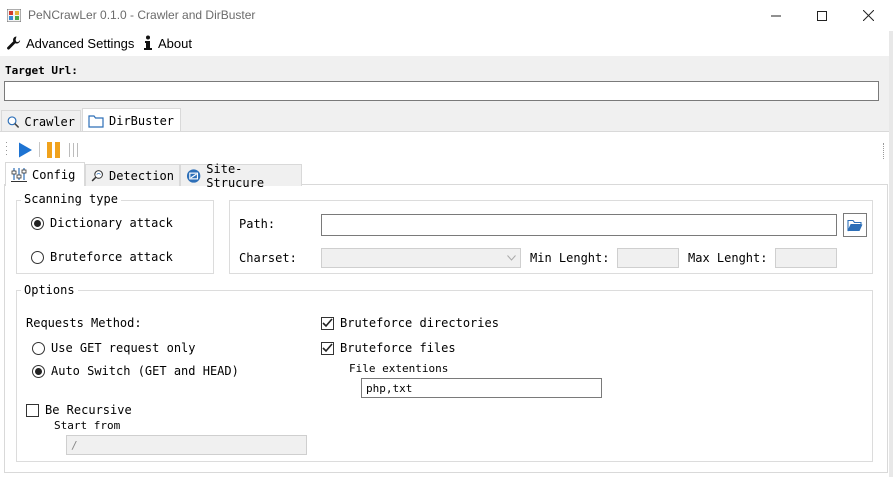 The width and height of the screenshot is (893, 477). Describe the element at coordinates (148, 42) in the screenshot. I see `info-icon` at that location.